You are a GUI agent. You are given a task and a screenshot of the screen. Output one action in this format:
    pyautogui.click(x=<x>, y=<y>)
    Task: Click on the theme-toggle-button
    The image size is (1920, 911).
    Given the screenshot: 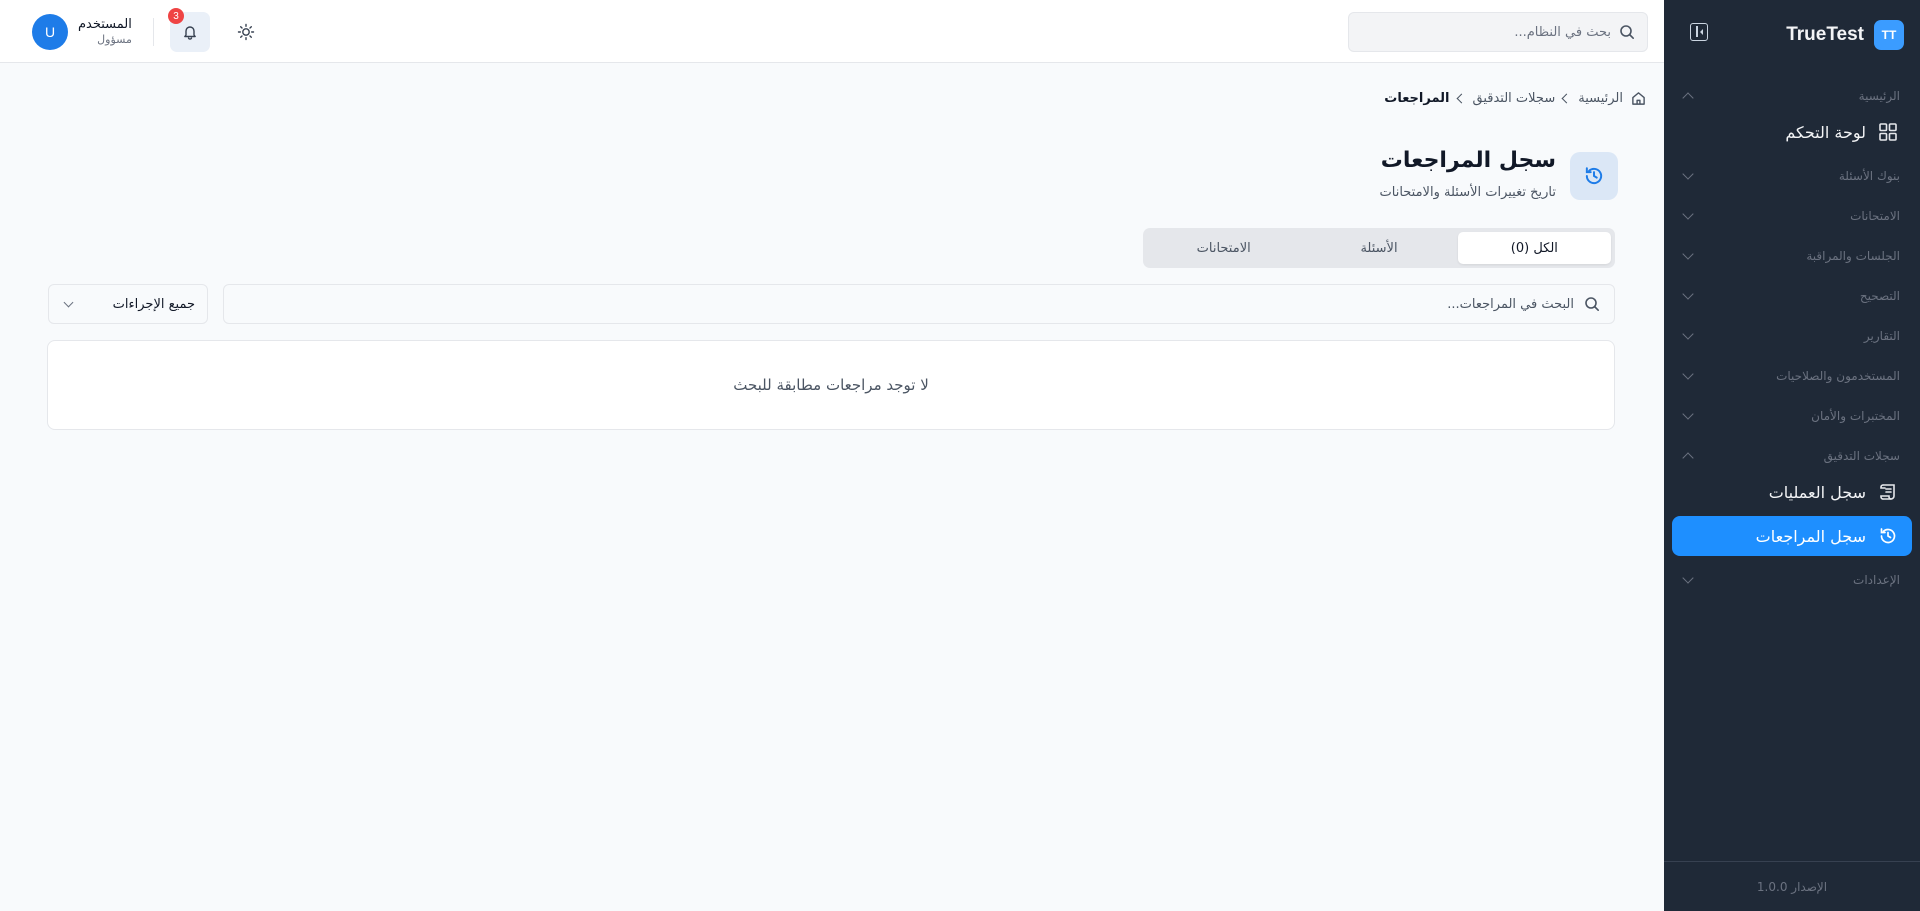 What is the action you would take?
    pyautogui.click(x=246, y=32)
    